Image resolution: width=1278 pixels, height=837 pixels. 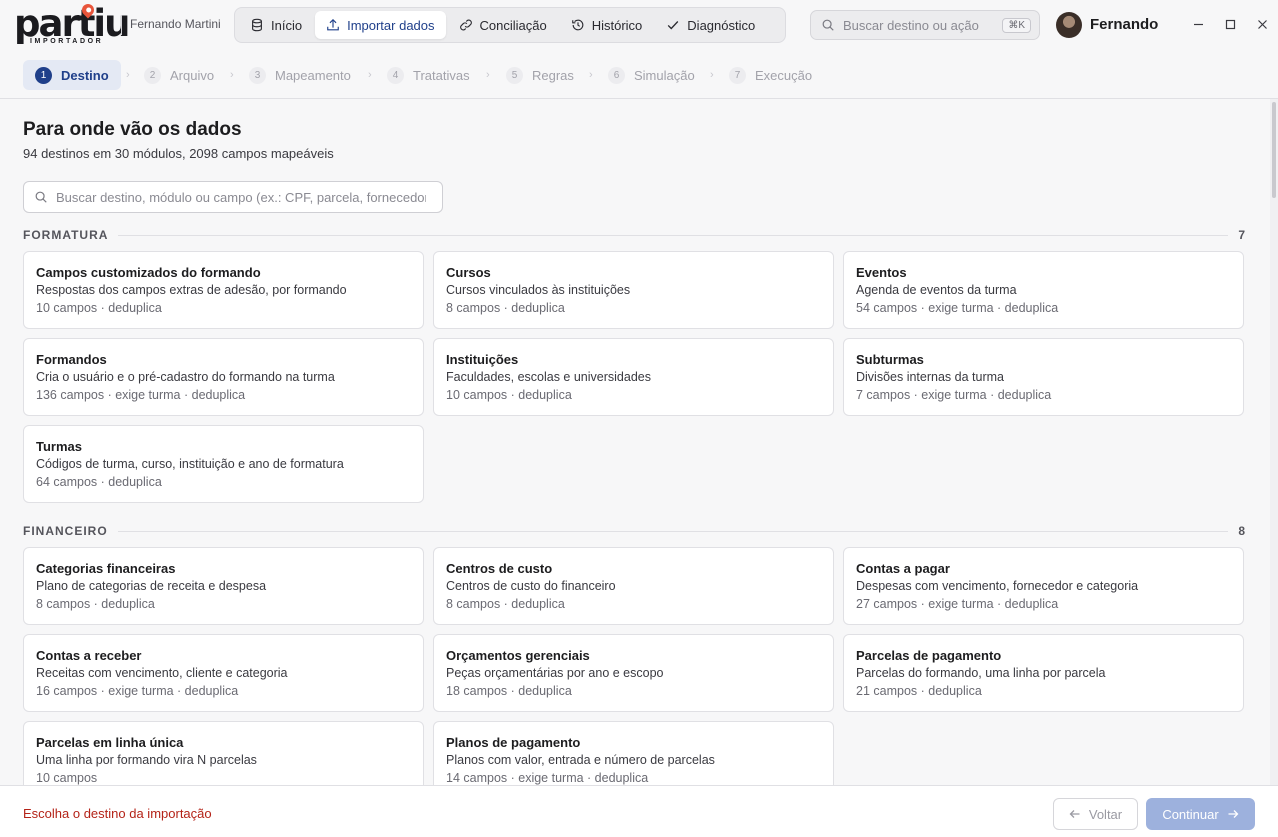 I want to click on step-regras: 5 Regras, so click(x=540, y=75).